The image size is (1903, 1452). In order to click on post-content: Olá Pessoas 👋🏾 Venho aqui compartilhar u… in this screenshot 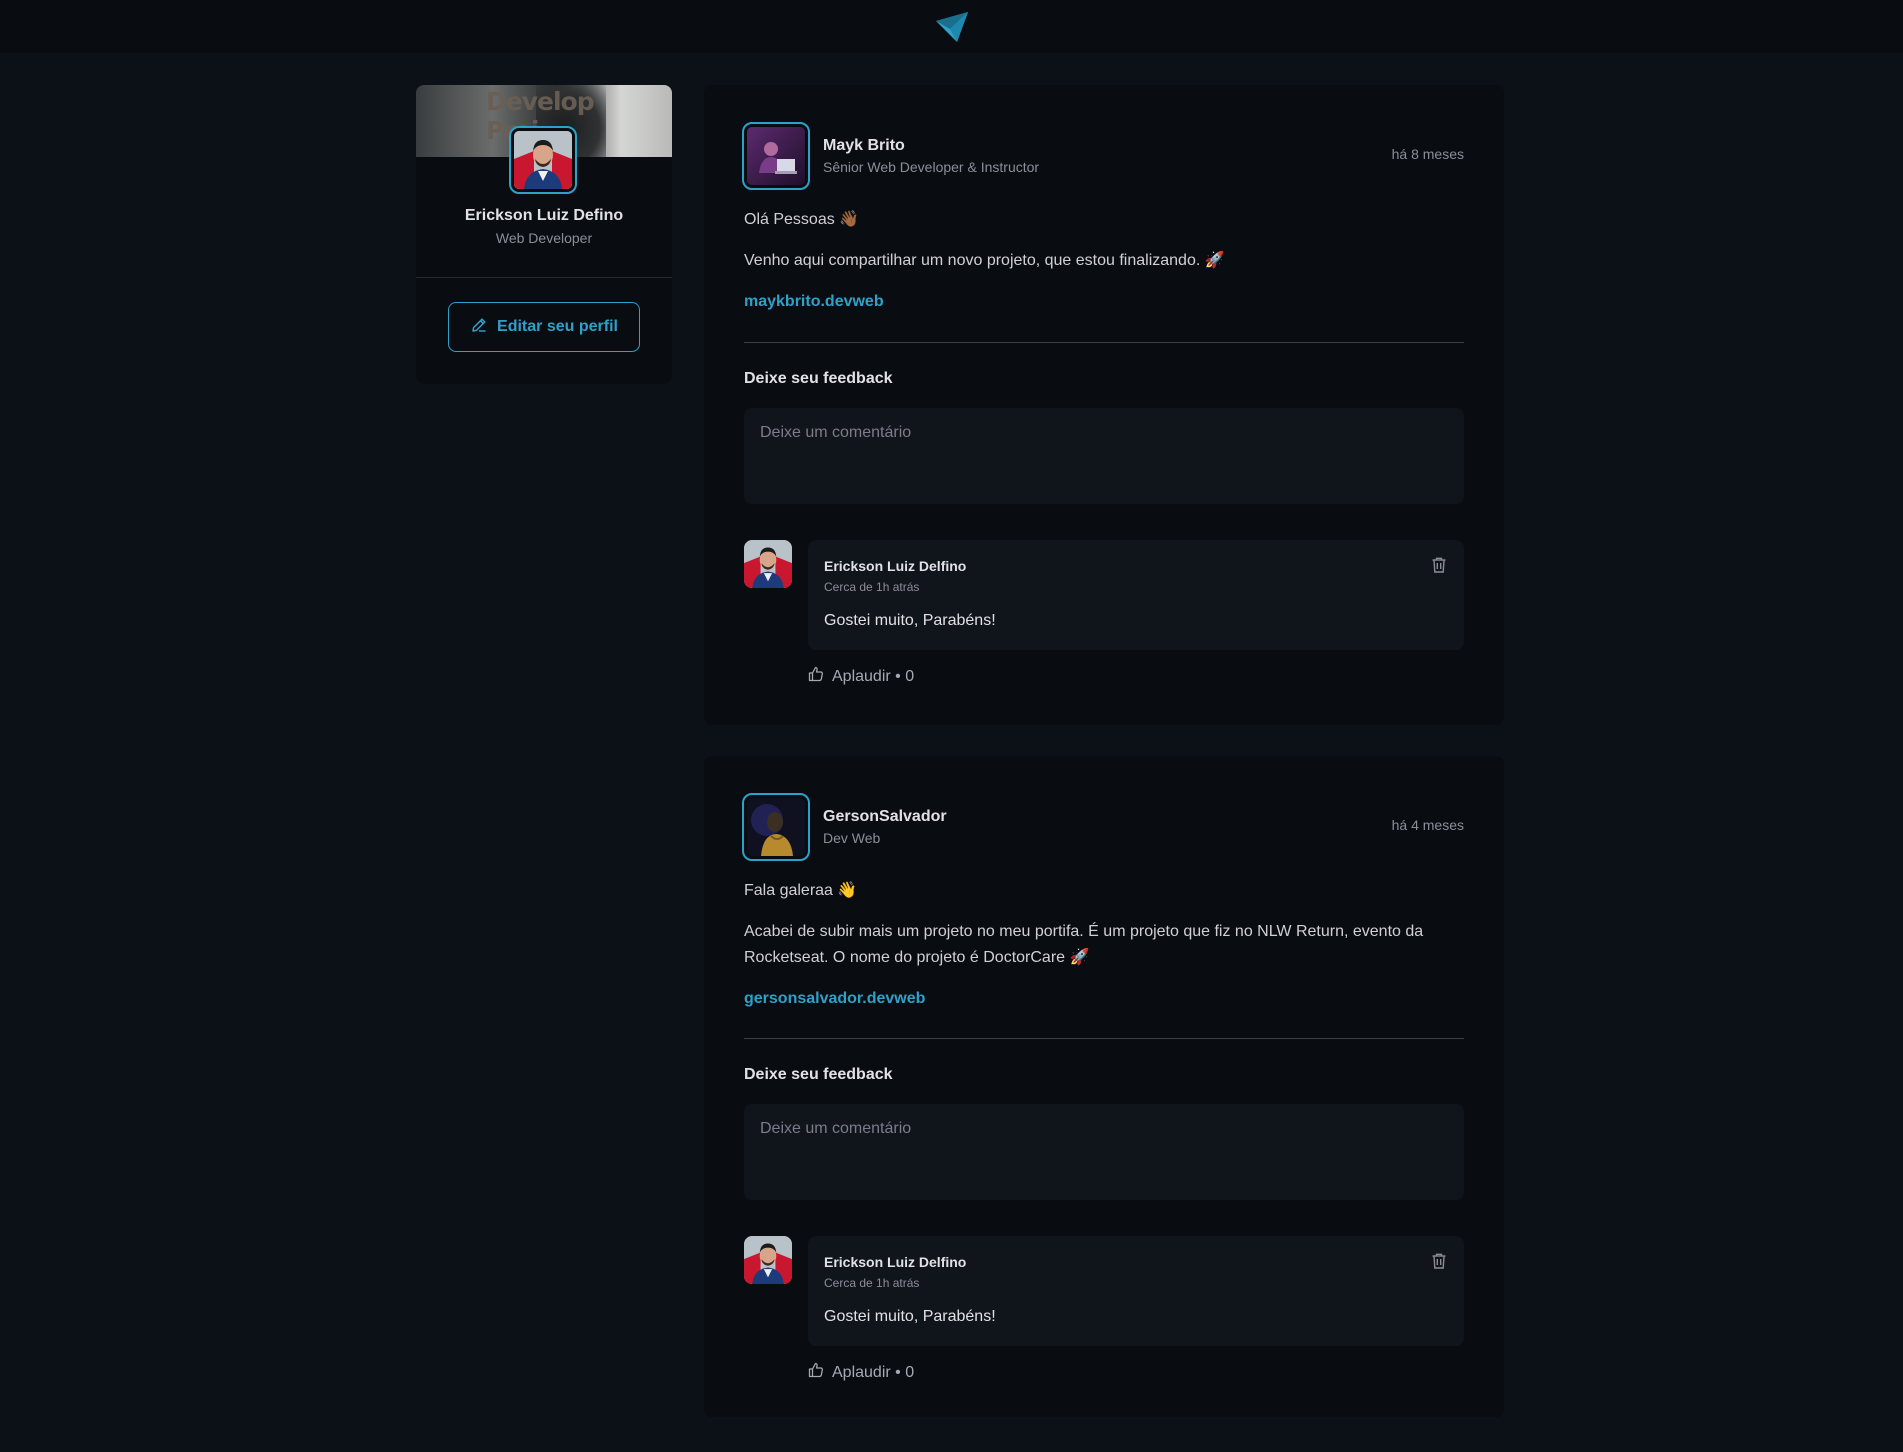, I will do `click(1104, 268)`.